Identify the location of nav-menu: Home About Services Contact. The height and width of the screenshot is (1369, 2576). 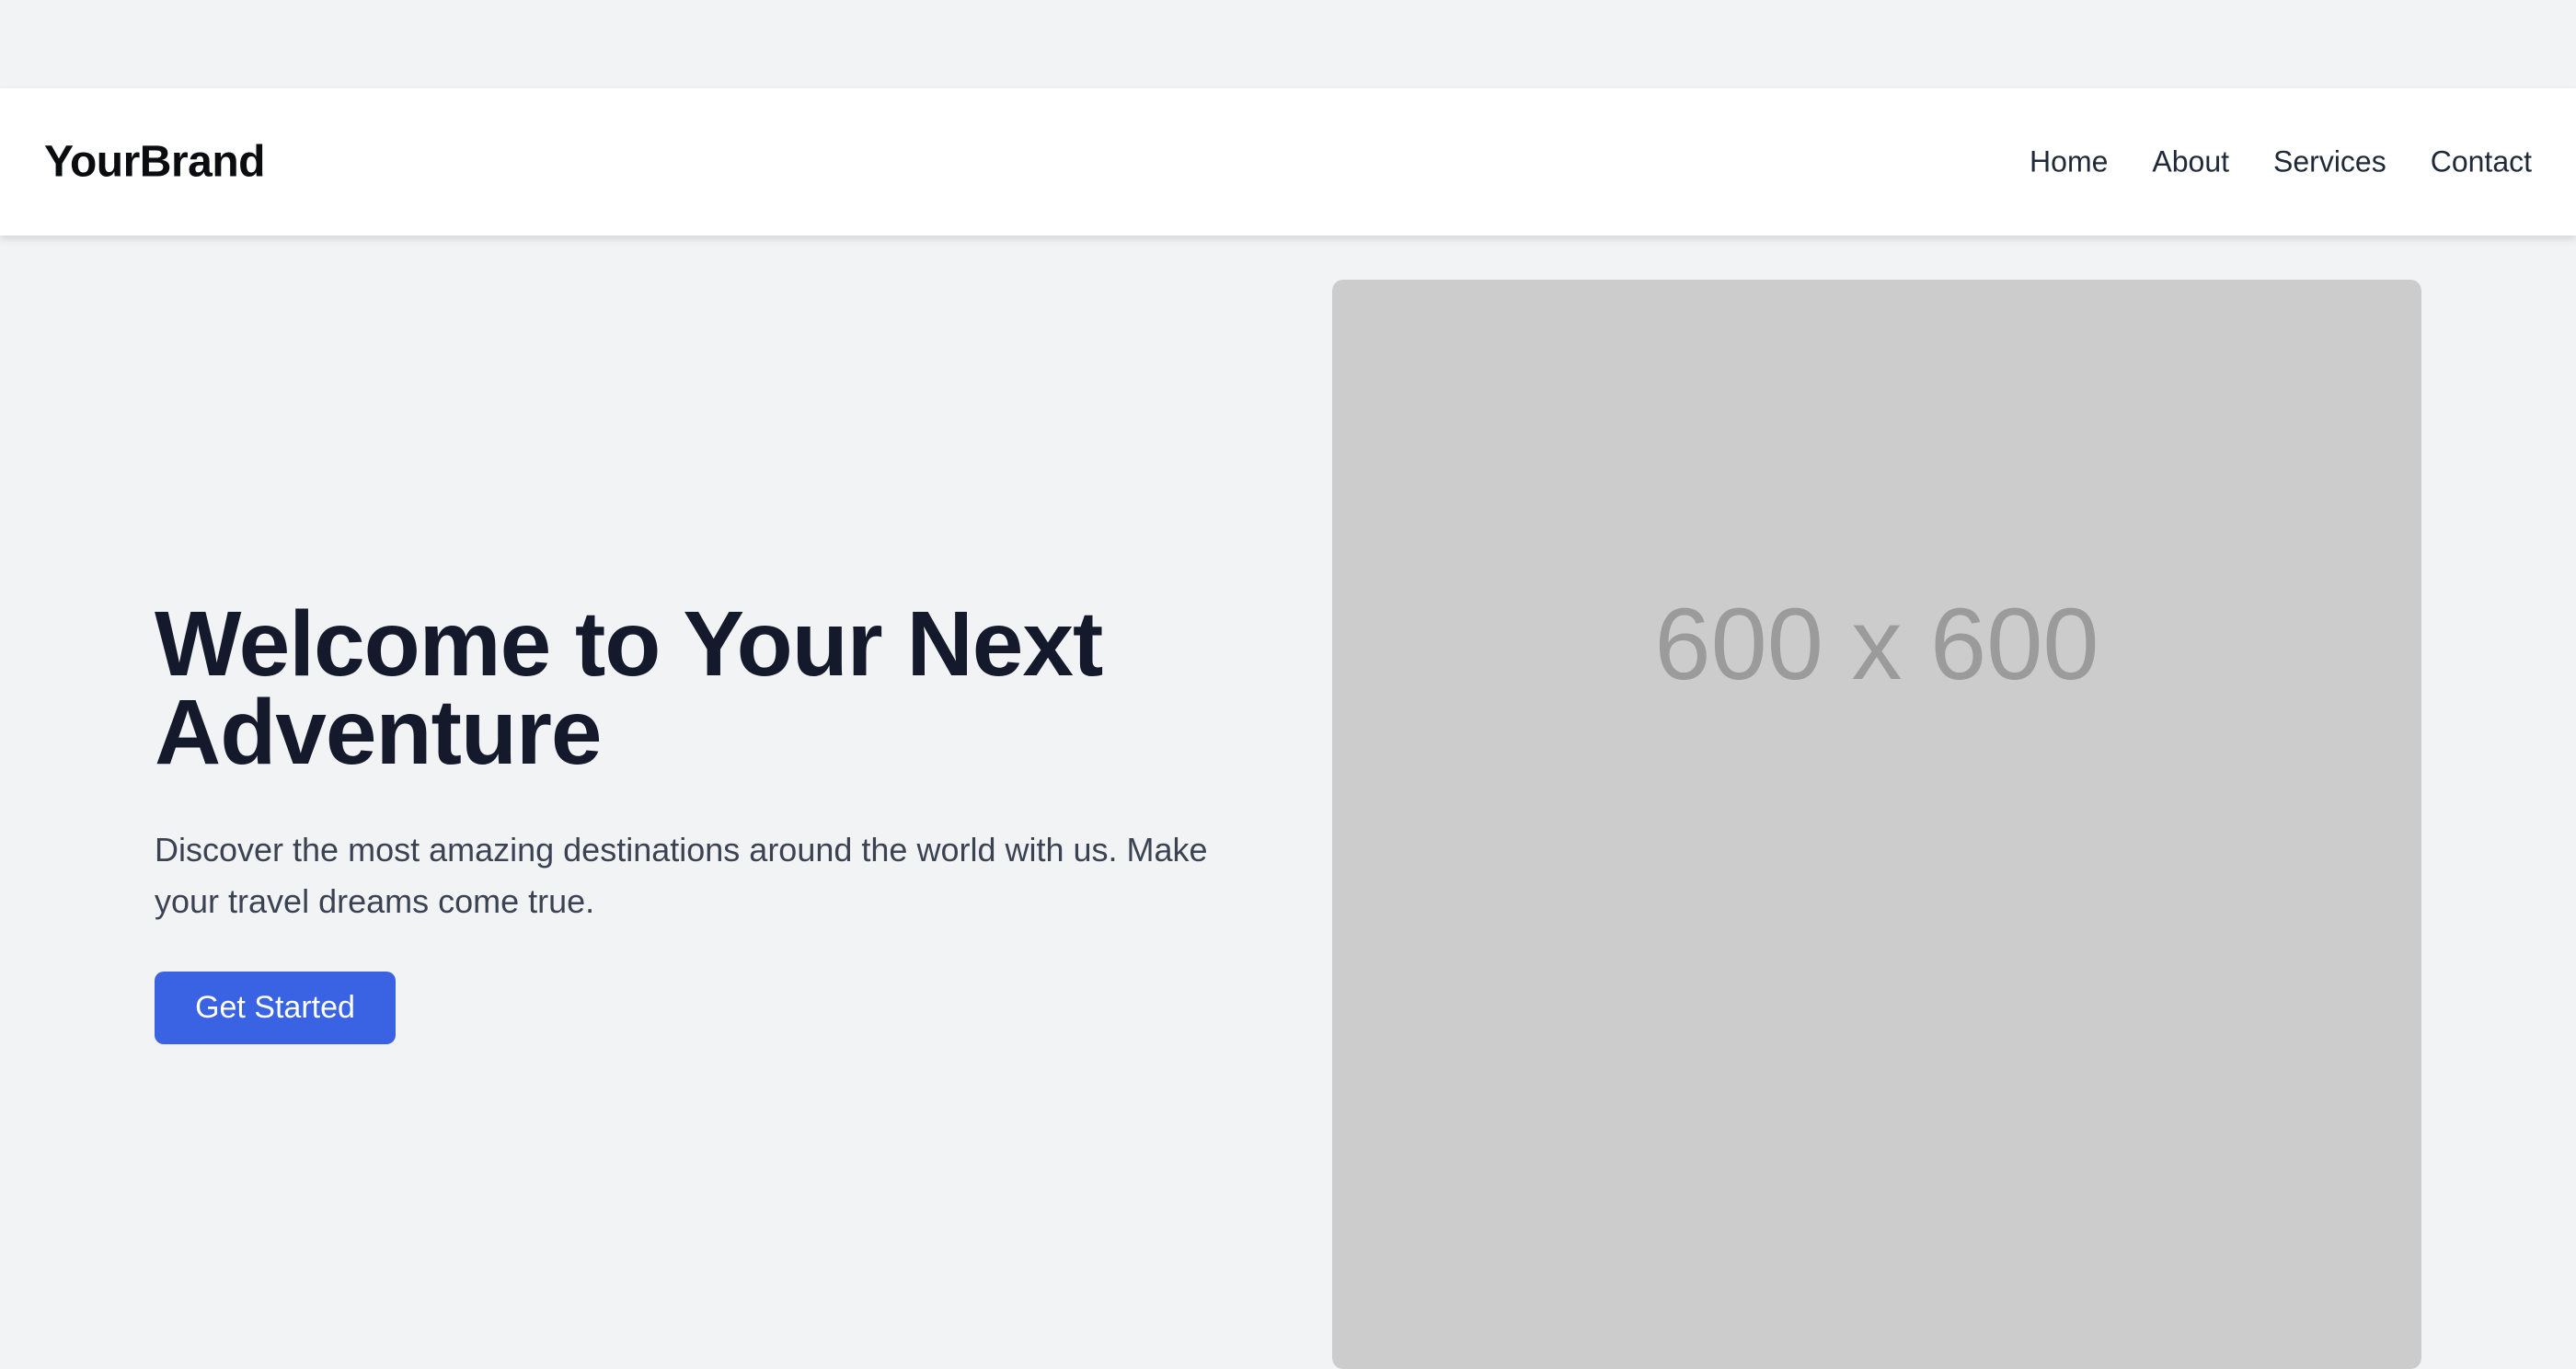
(2281, 162).